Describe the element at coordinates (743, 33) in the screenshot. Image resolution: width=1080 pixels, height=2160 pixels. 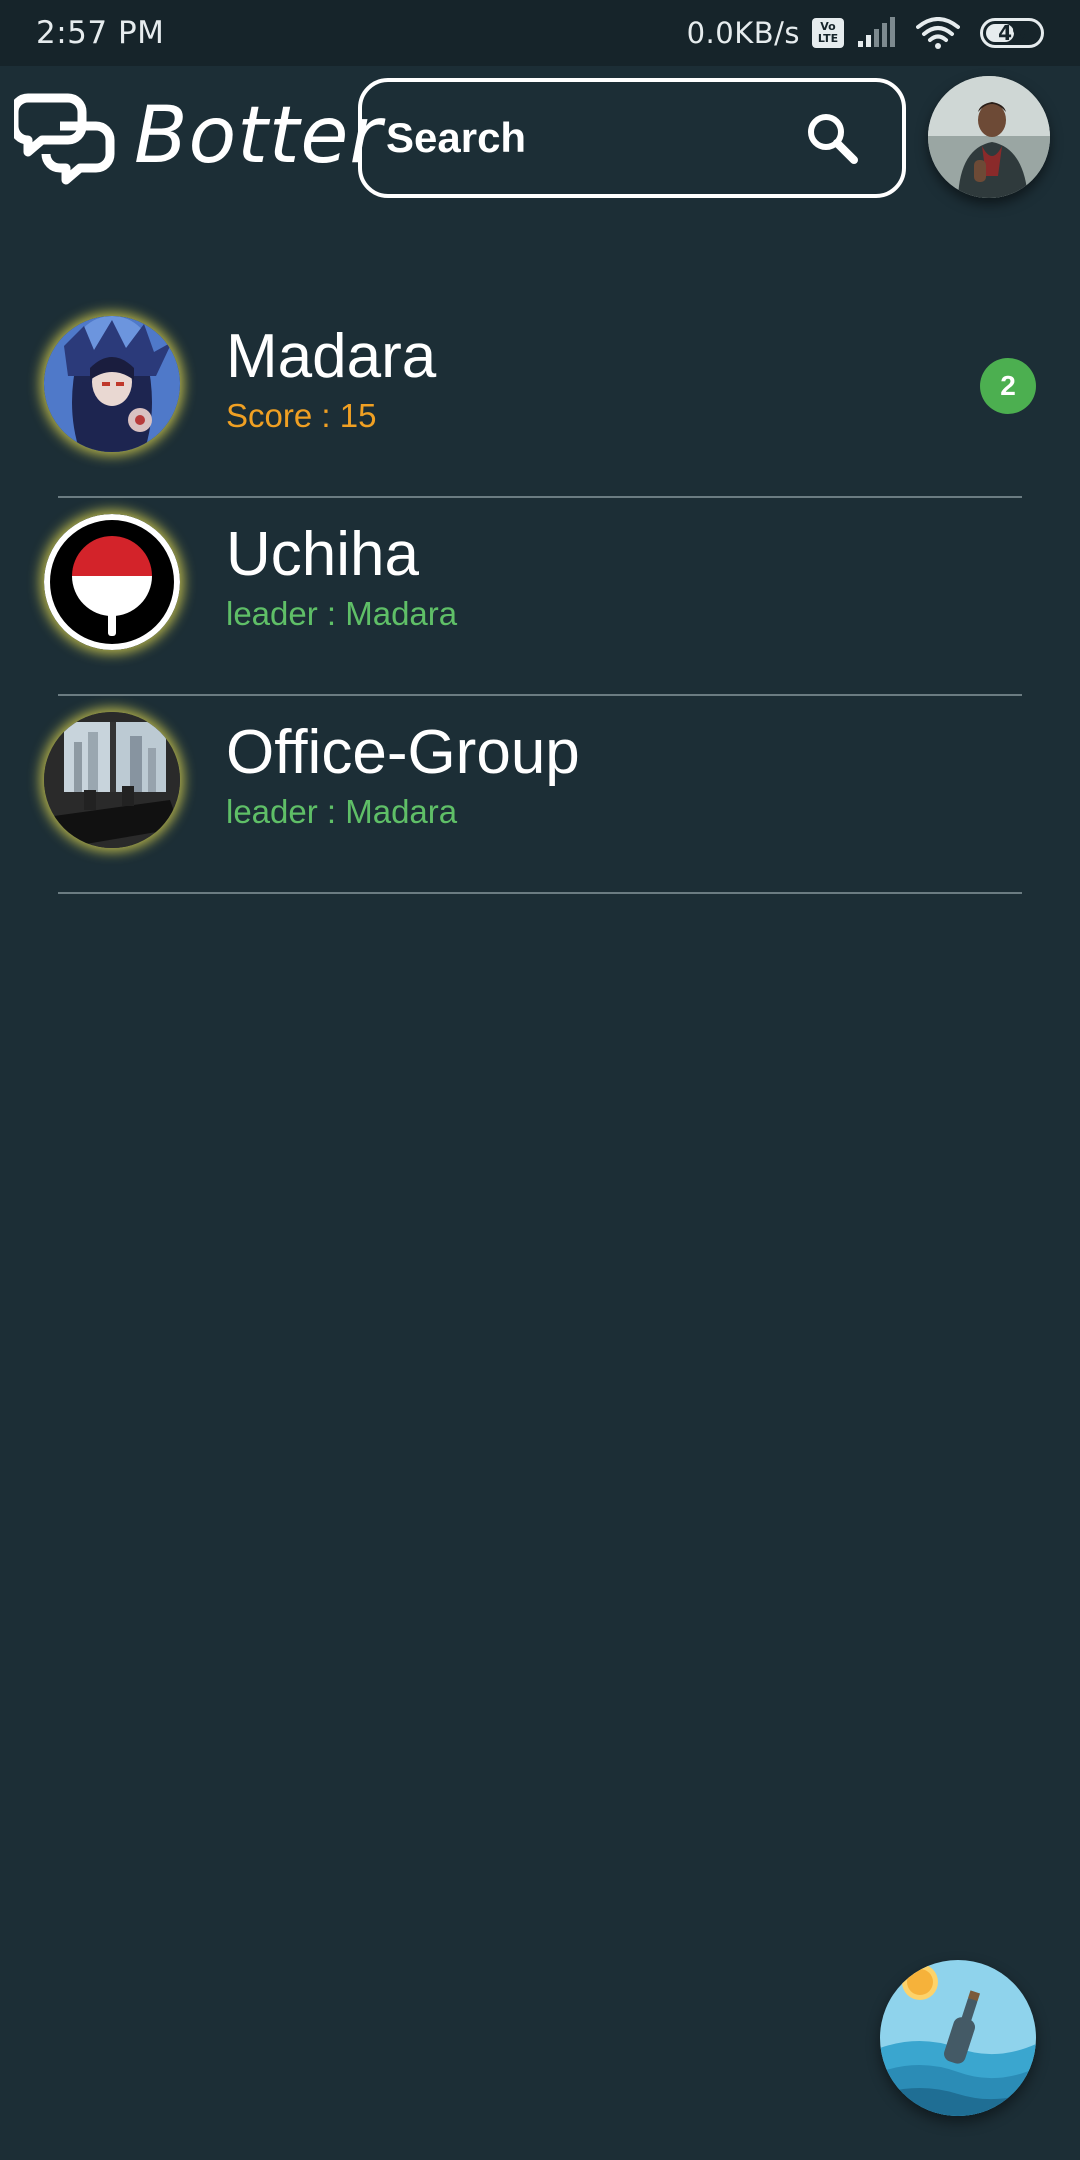
I see `network-speed: 0.0KB/s` at that location.